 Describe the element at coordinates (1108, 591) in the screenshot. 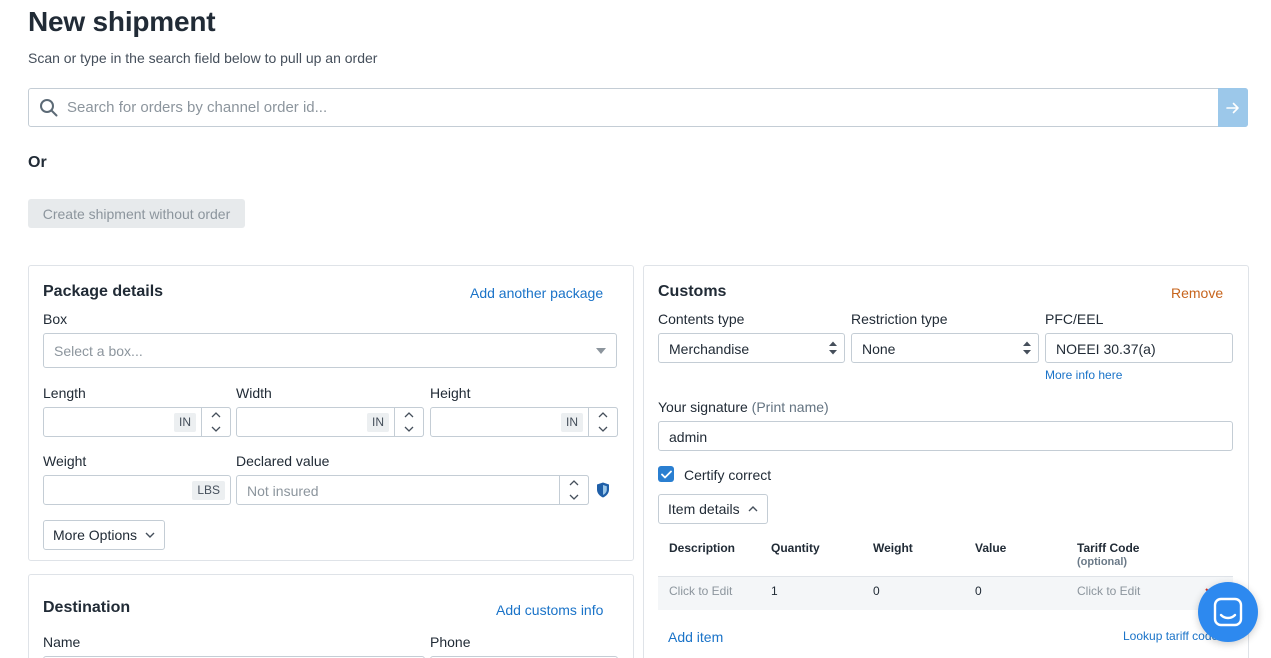

I see `cell-tariff-code: Click to Edit` at that location.